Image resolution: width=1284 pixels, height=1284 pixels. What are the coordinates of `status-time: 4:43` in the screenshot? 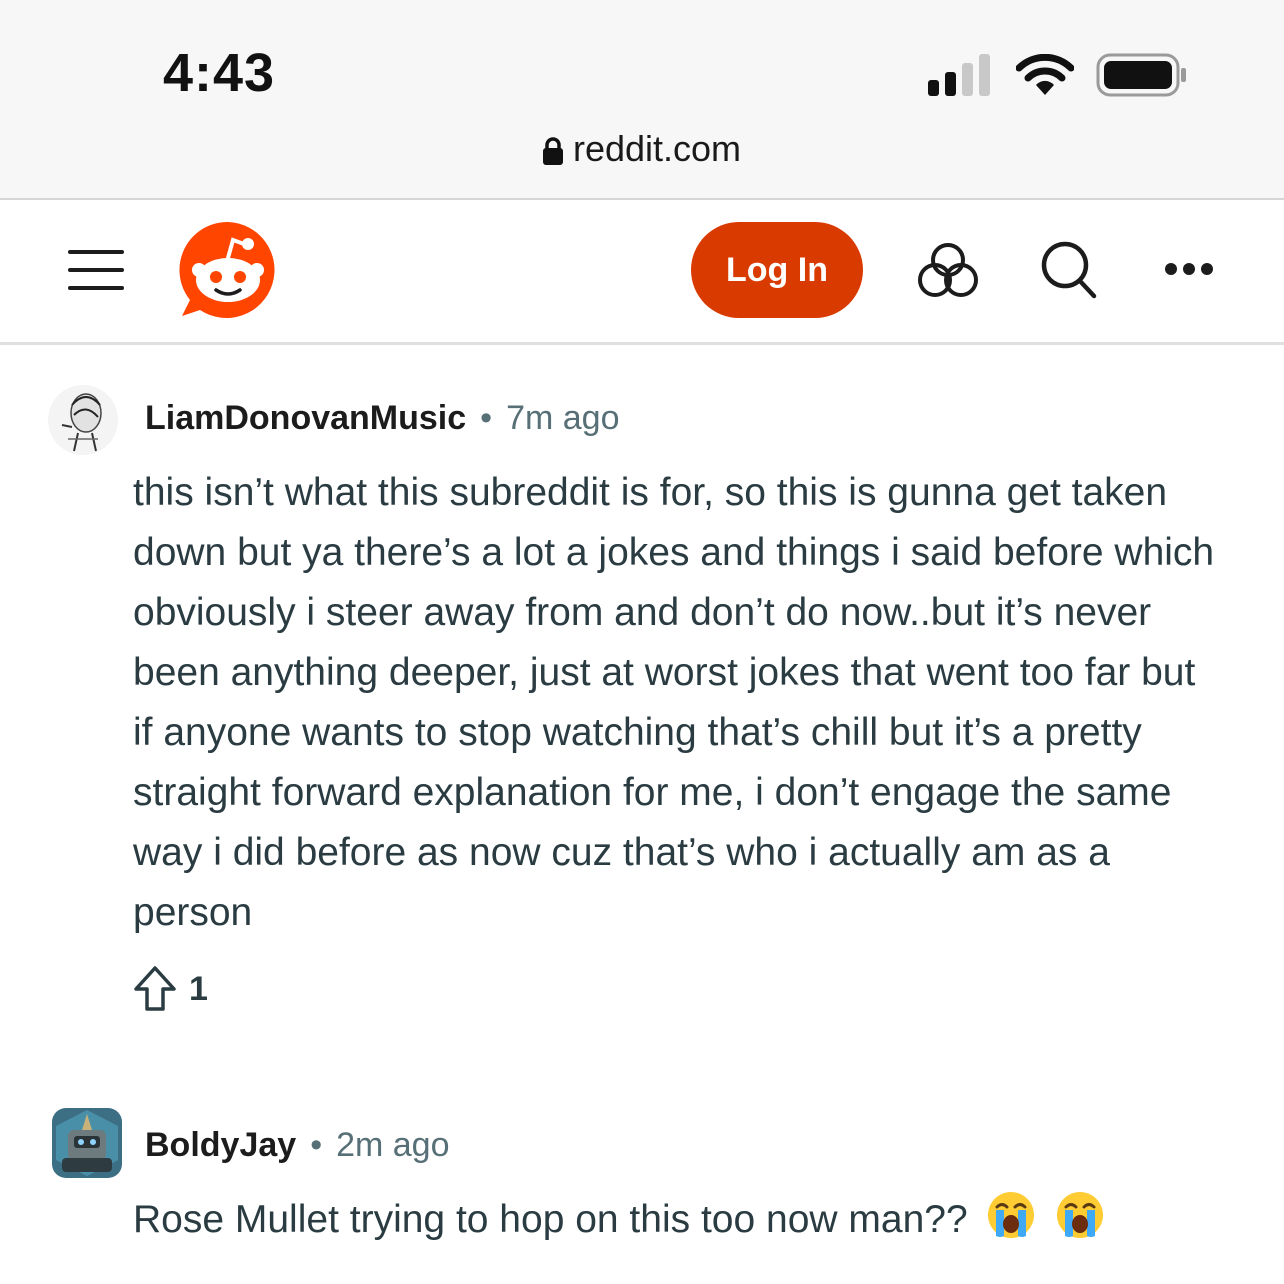 It's located at (219, 73).